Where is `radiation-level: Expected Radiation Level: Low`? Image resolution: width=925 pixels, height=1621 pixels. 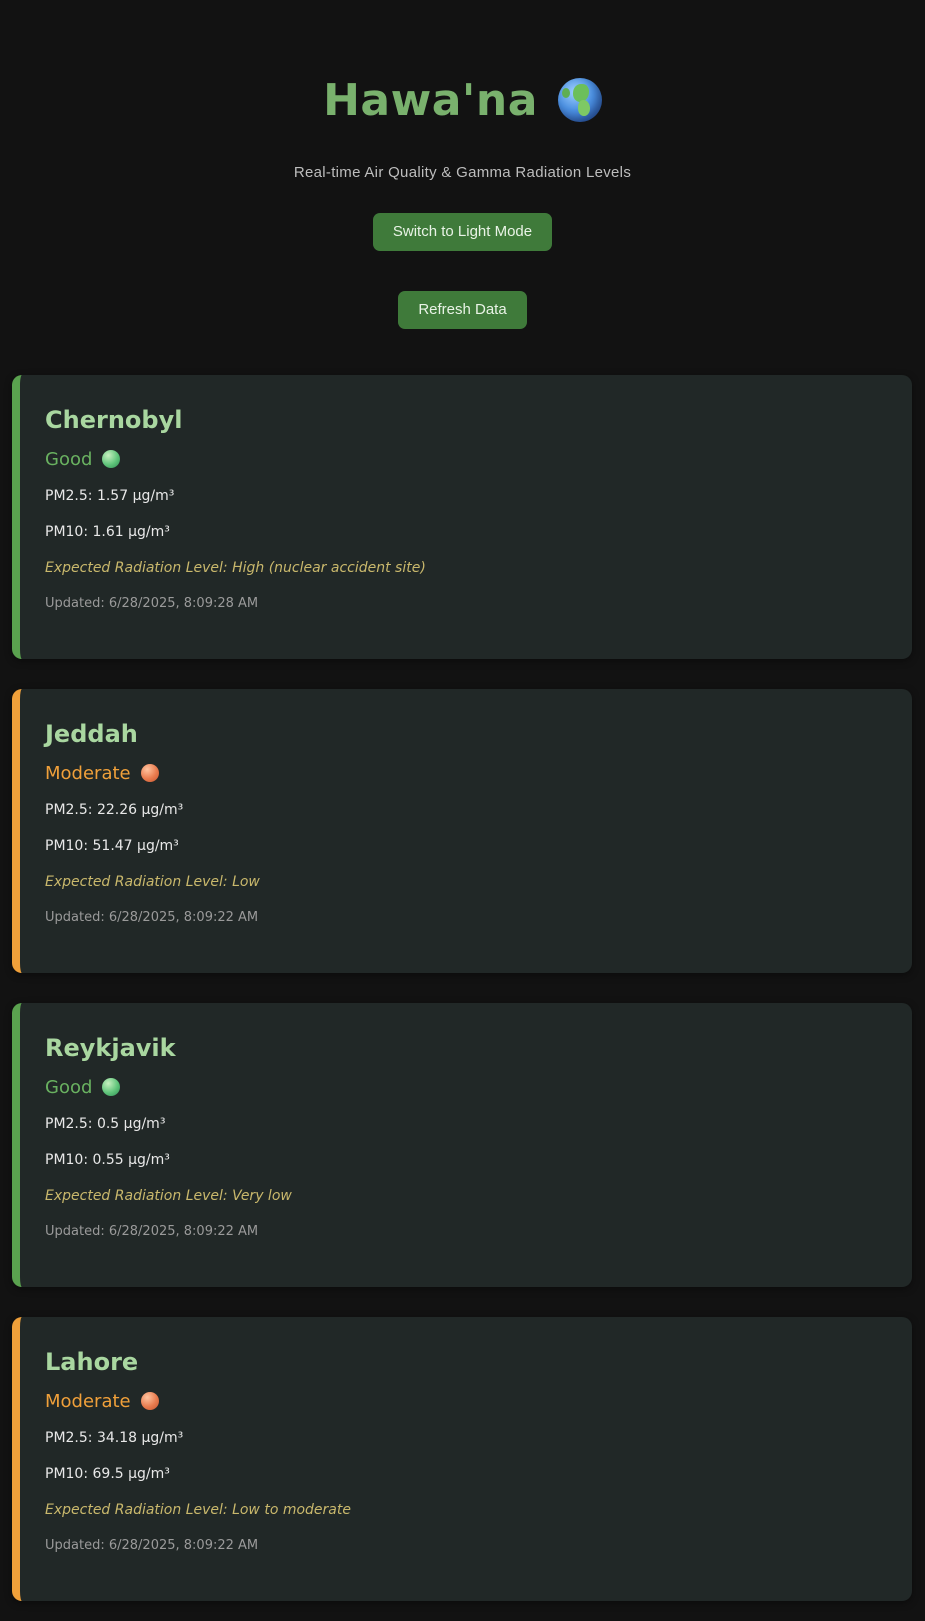
radiation-level: Expected Radiation Level: Low is located at coordinates (152, 882).